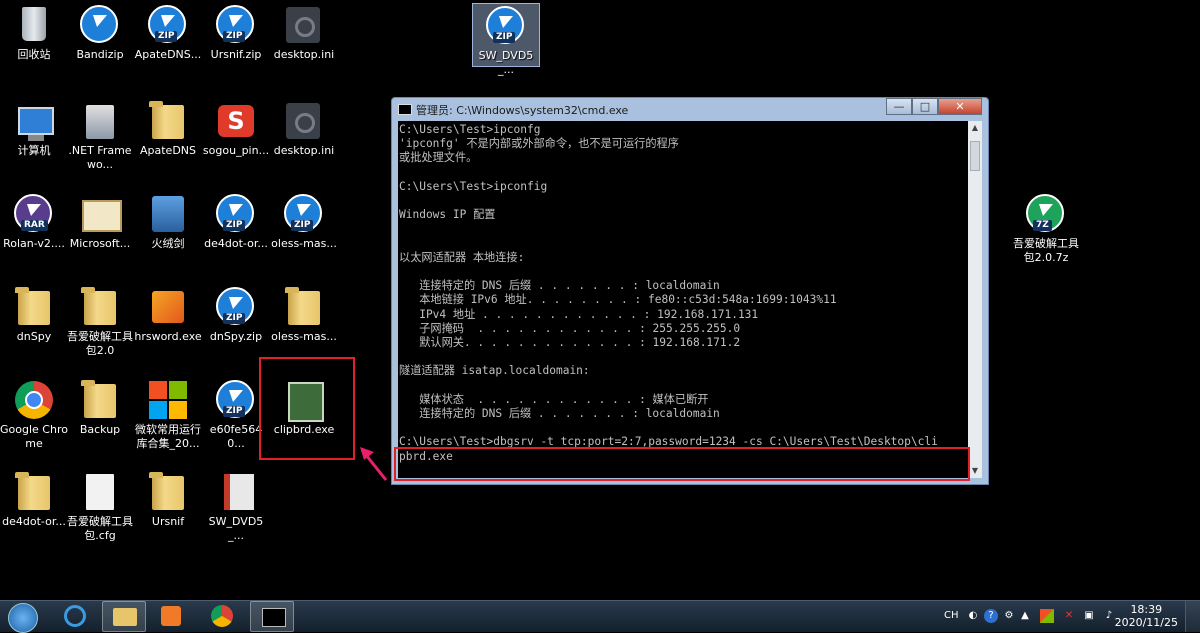 This screenshot has height=633, width=1200. Describe the element at coordinates (991, 616) in the screenshot. I see `help-icon: ?` at that location.